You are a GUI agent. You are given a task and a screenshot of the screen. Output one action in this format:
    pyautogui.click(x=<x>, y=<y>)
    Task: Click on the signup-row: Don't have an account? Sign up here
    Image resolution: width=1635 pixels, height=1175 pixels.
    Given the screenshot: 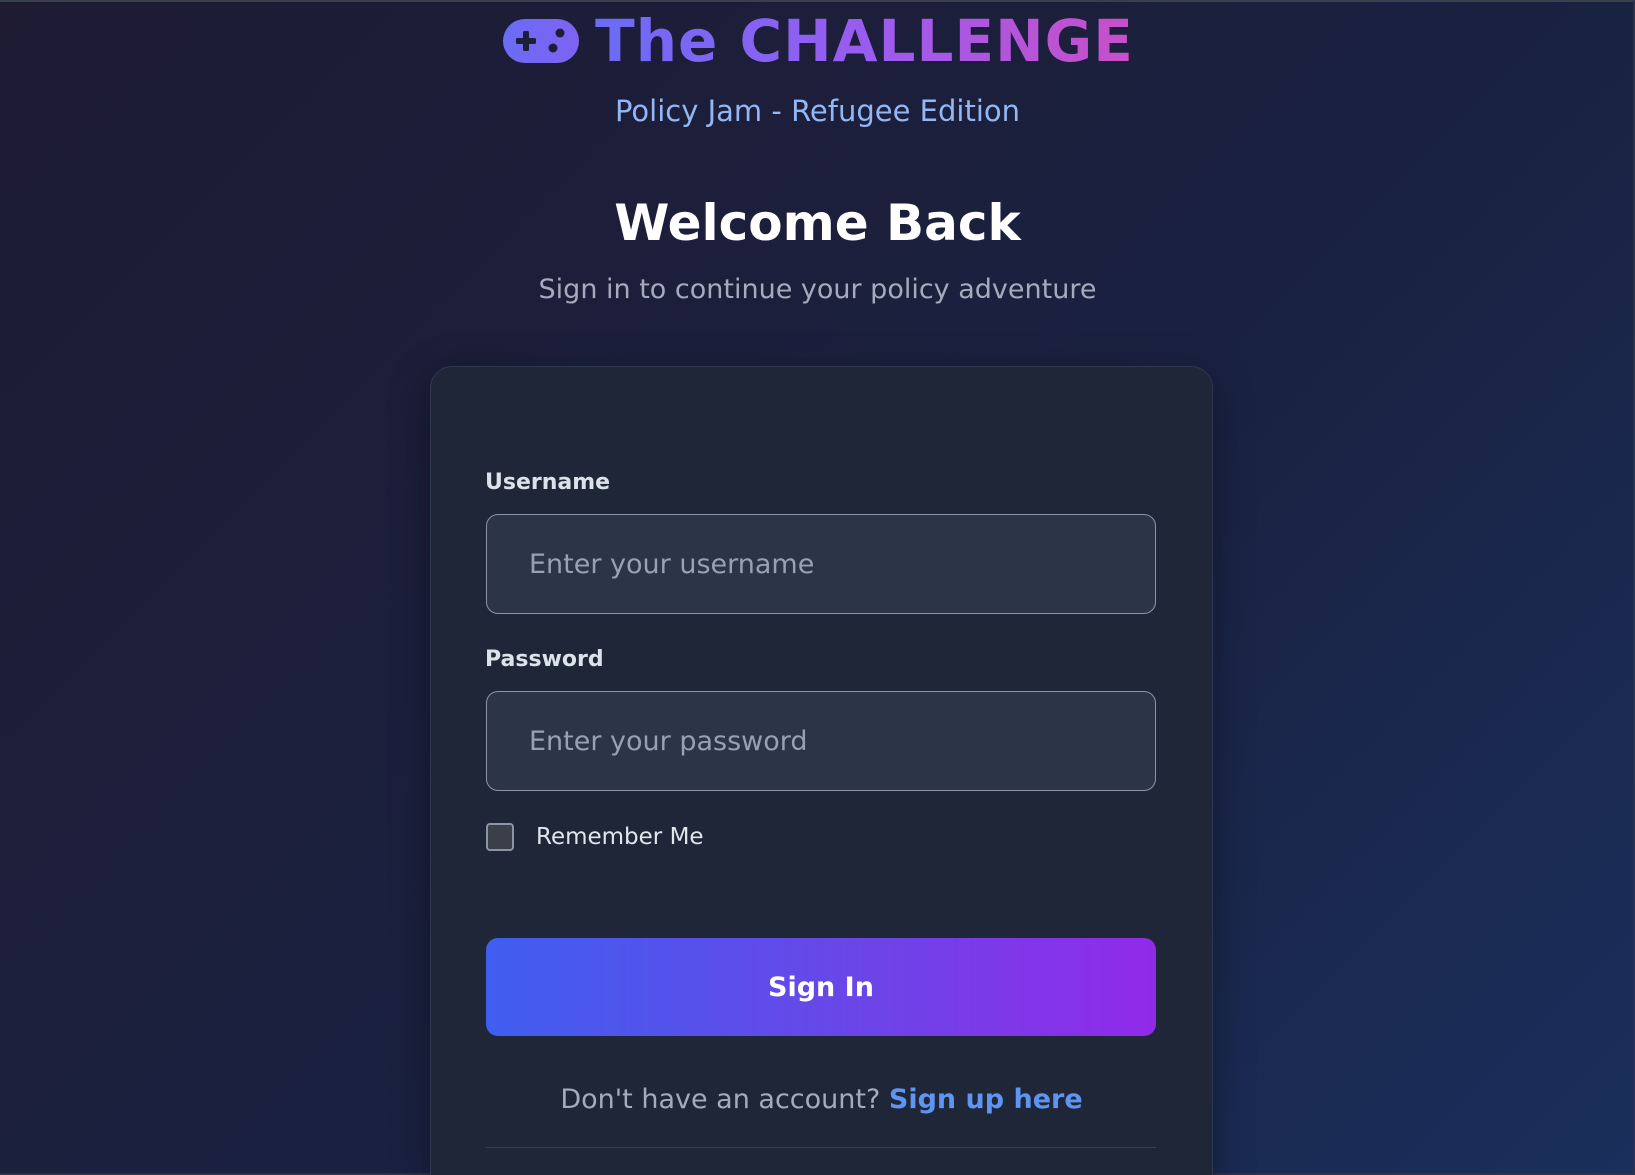 What is the action you would take?
    pyautogui.click(x=821, y=1100)
    